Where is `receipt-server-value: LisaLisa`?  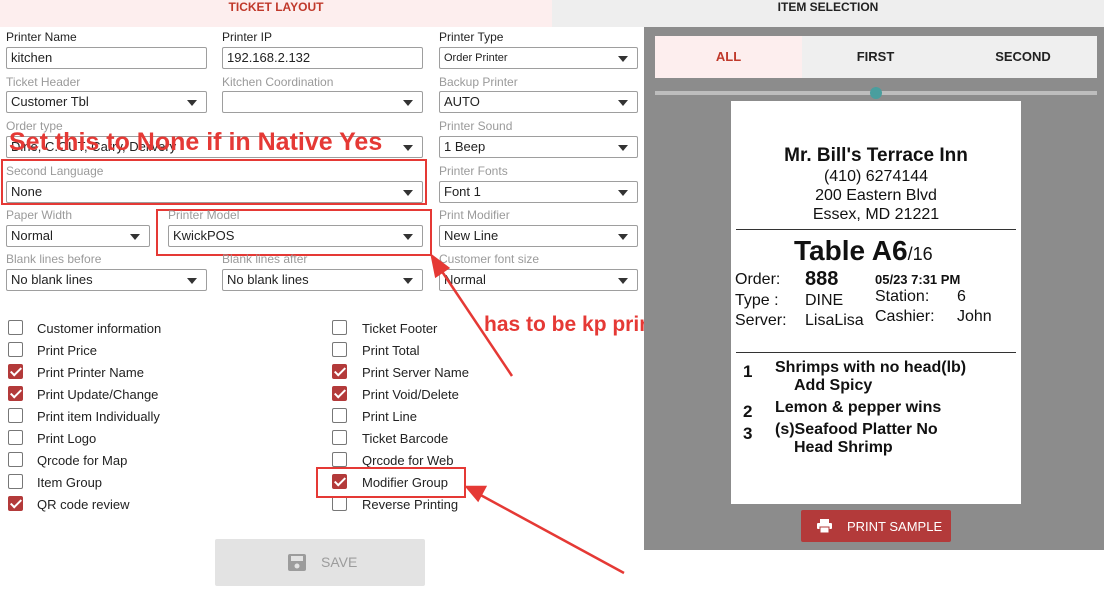 receipt-server-value: LisaLisa is located at coordinates (834, 320).